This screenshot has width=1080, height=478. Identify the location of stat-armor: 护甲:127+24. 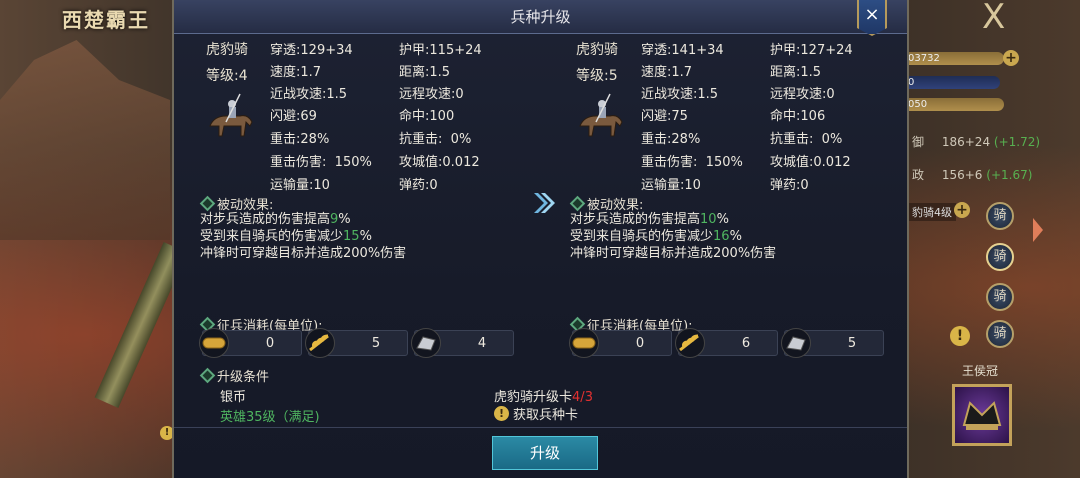
(811, 50).